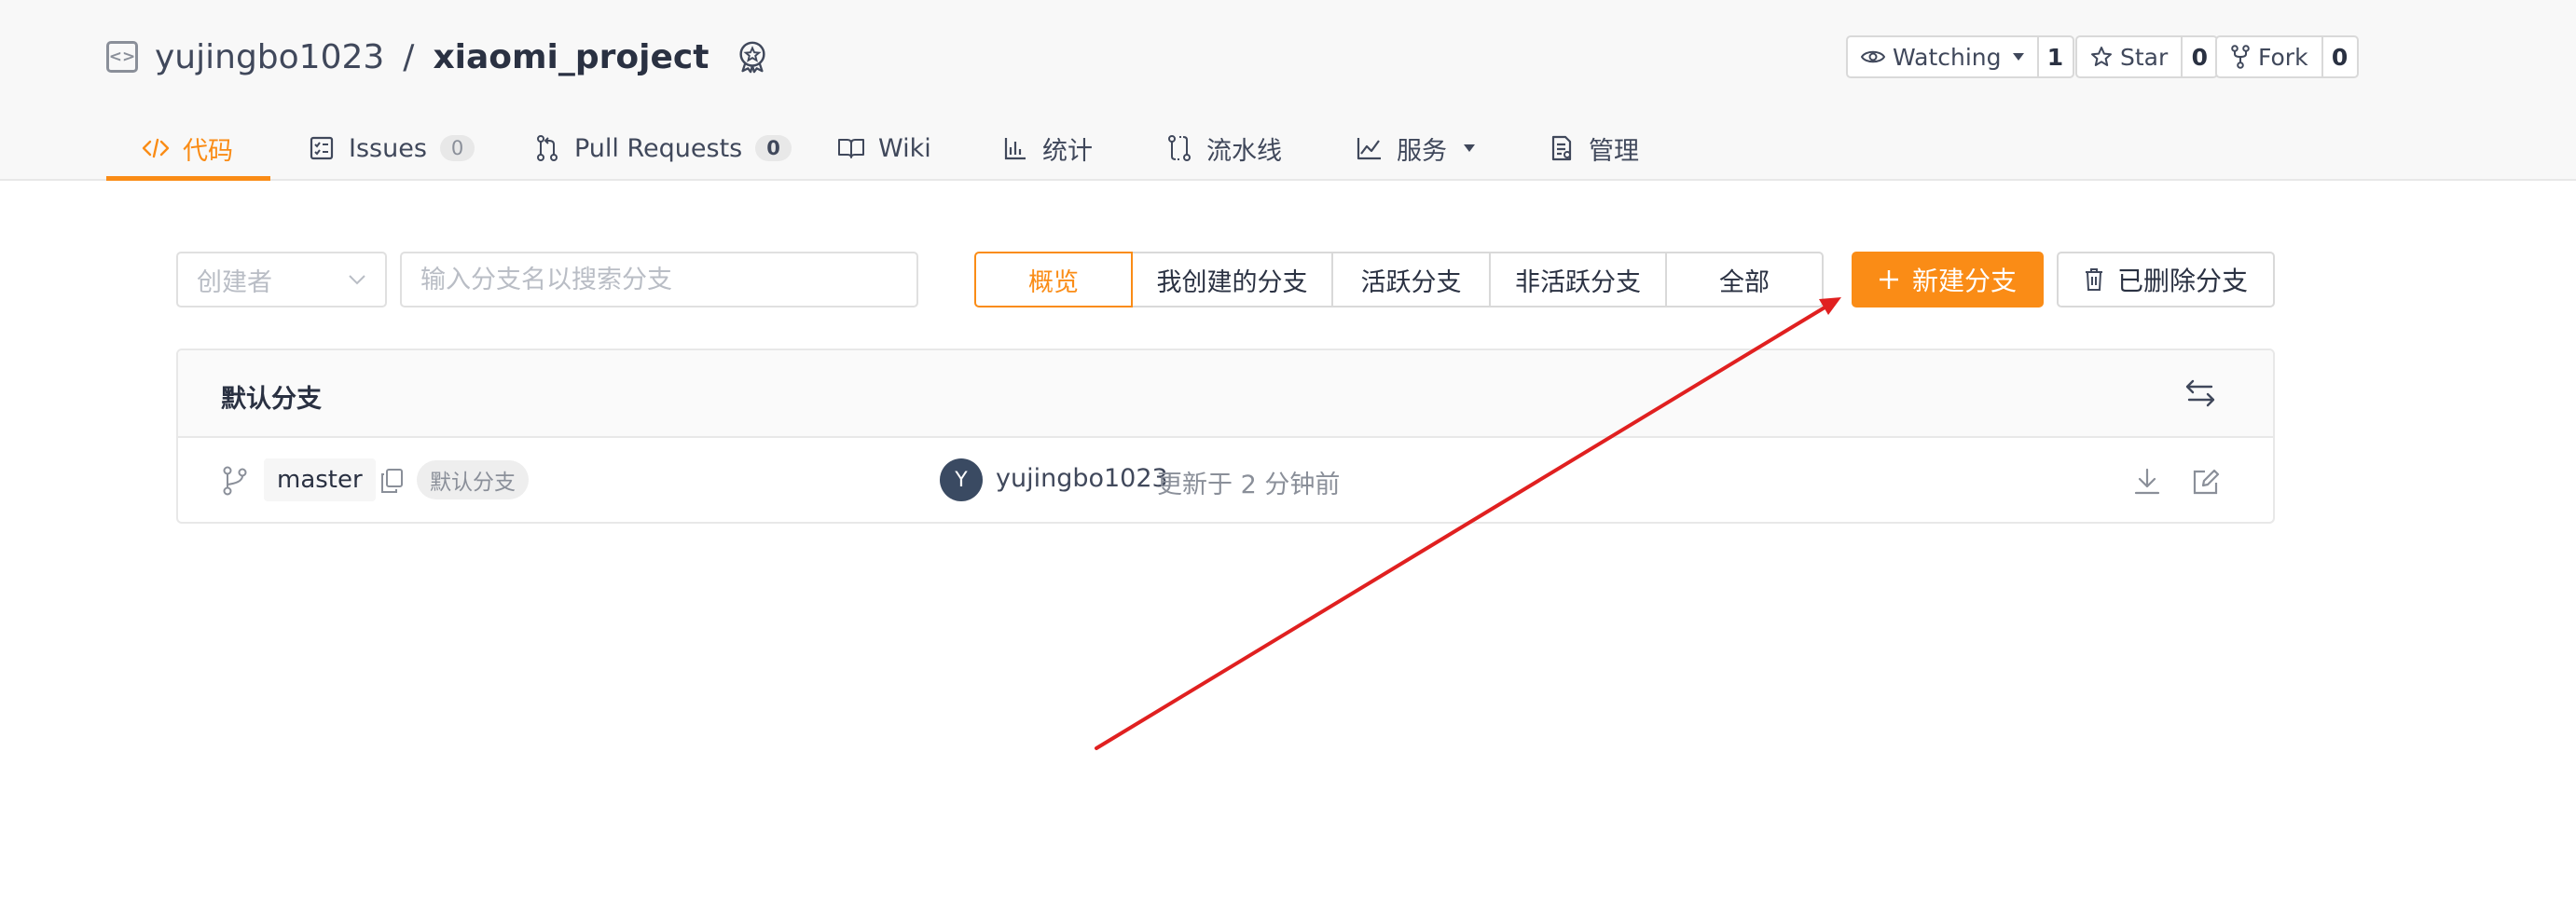 Image resolution: width=2576 pixels, height=902 pixels. What do you see at coordinates (1067, 151) in the screenshot?
I see `tab-label: 统计` at bounding box center [1067, 151].